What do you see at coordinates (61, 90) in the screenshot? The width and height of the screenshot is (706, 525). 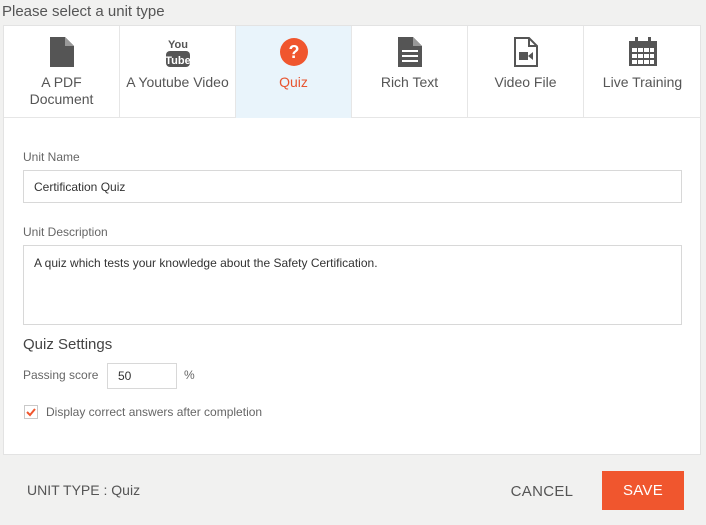 I see `tab-label: A PDF Document` at bounding box center [61, 90].